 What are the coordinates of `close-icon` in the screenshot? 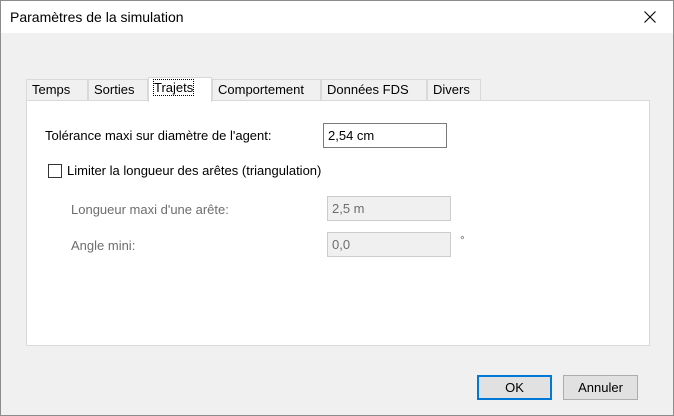 It's located at (650, 17).